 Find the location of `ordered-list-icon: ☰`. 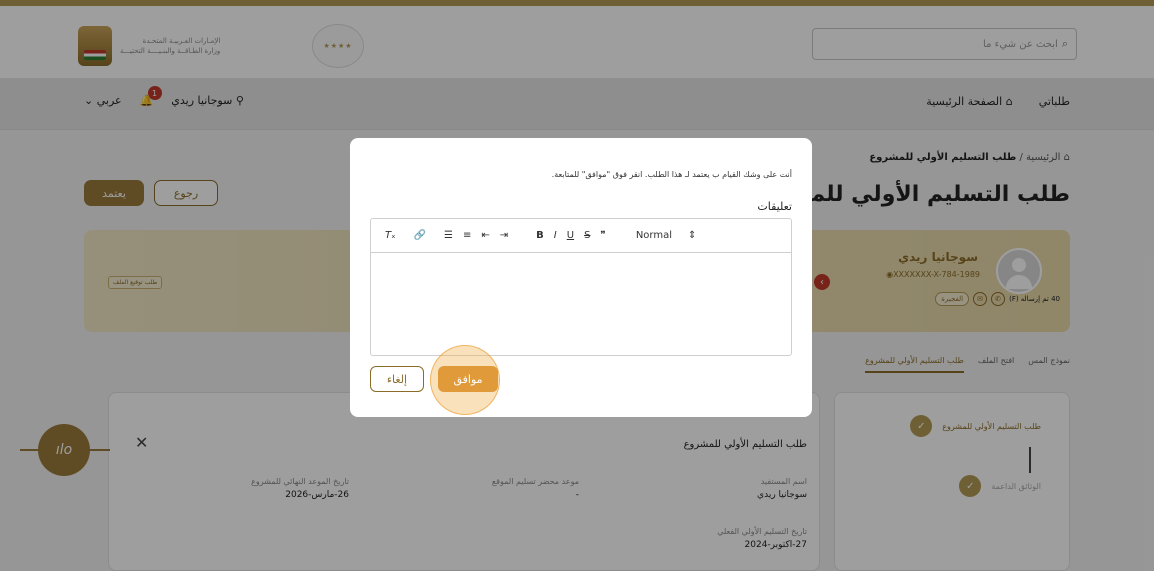

ordered-list-icon: ☰ is located at coordinates (448, 235).